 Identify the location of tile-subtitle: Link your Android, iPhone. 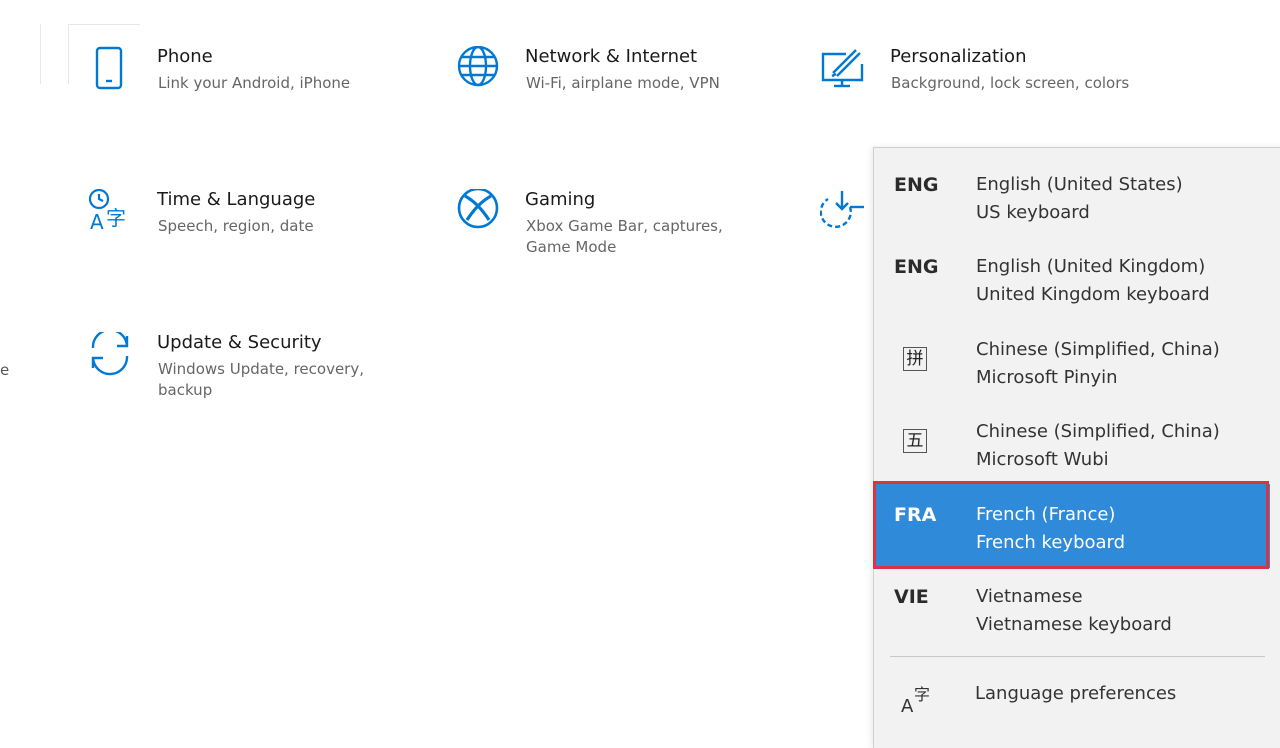
(254, 83).